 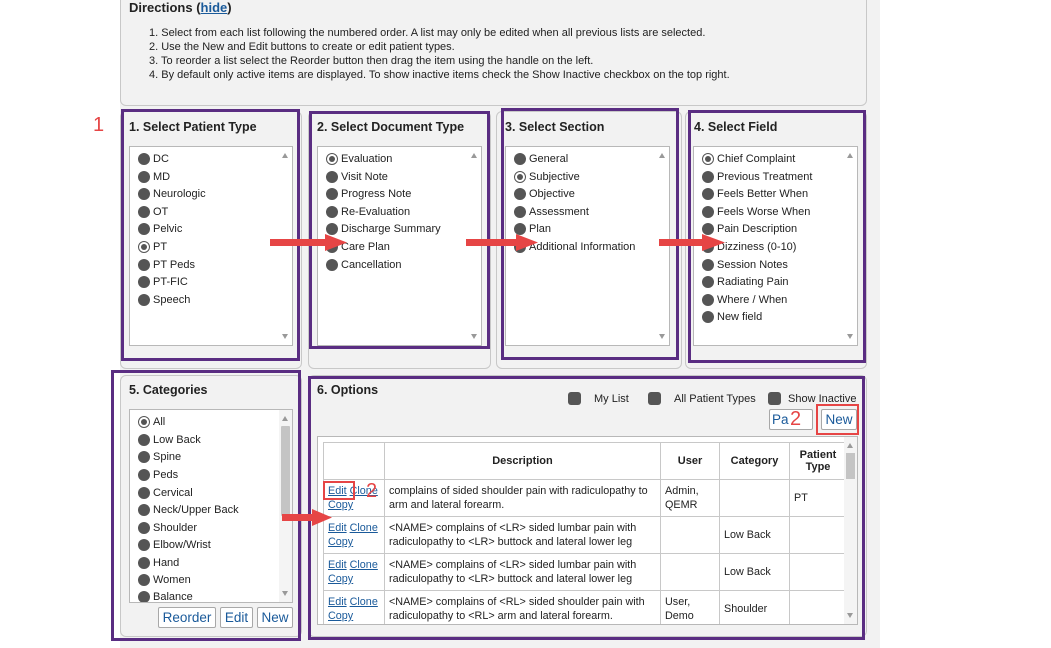 I want to click on directions-title: Directions (hide), so click(x=180, y=7).